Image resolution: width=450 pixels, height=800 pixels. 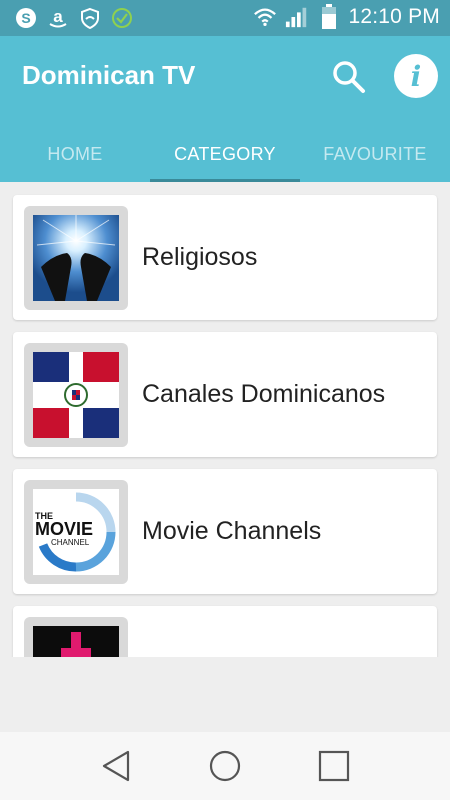 I want to click on search-button, so click(x=349, y=77).